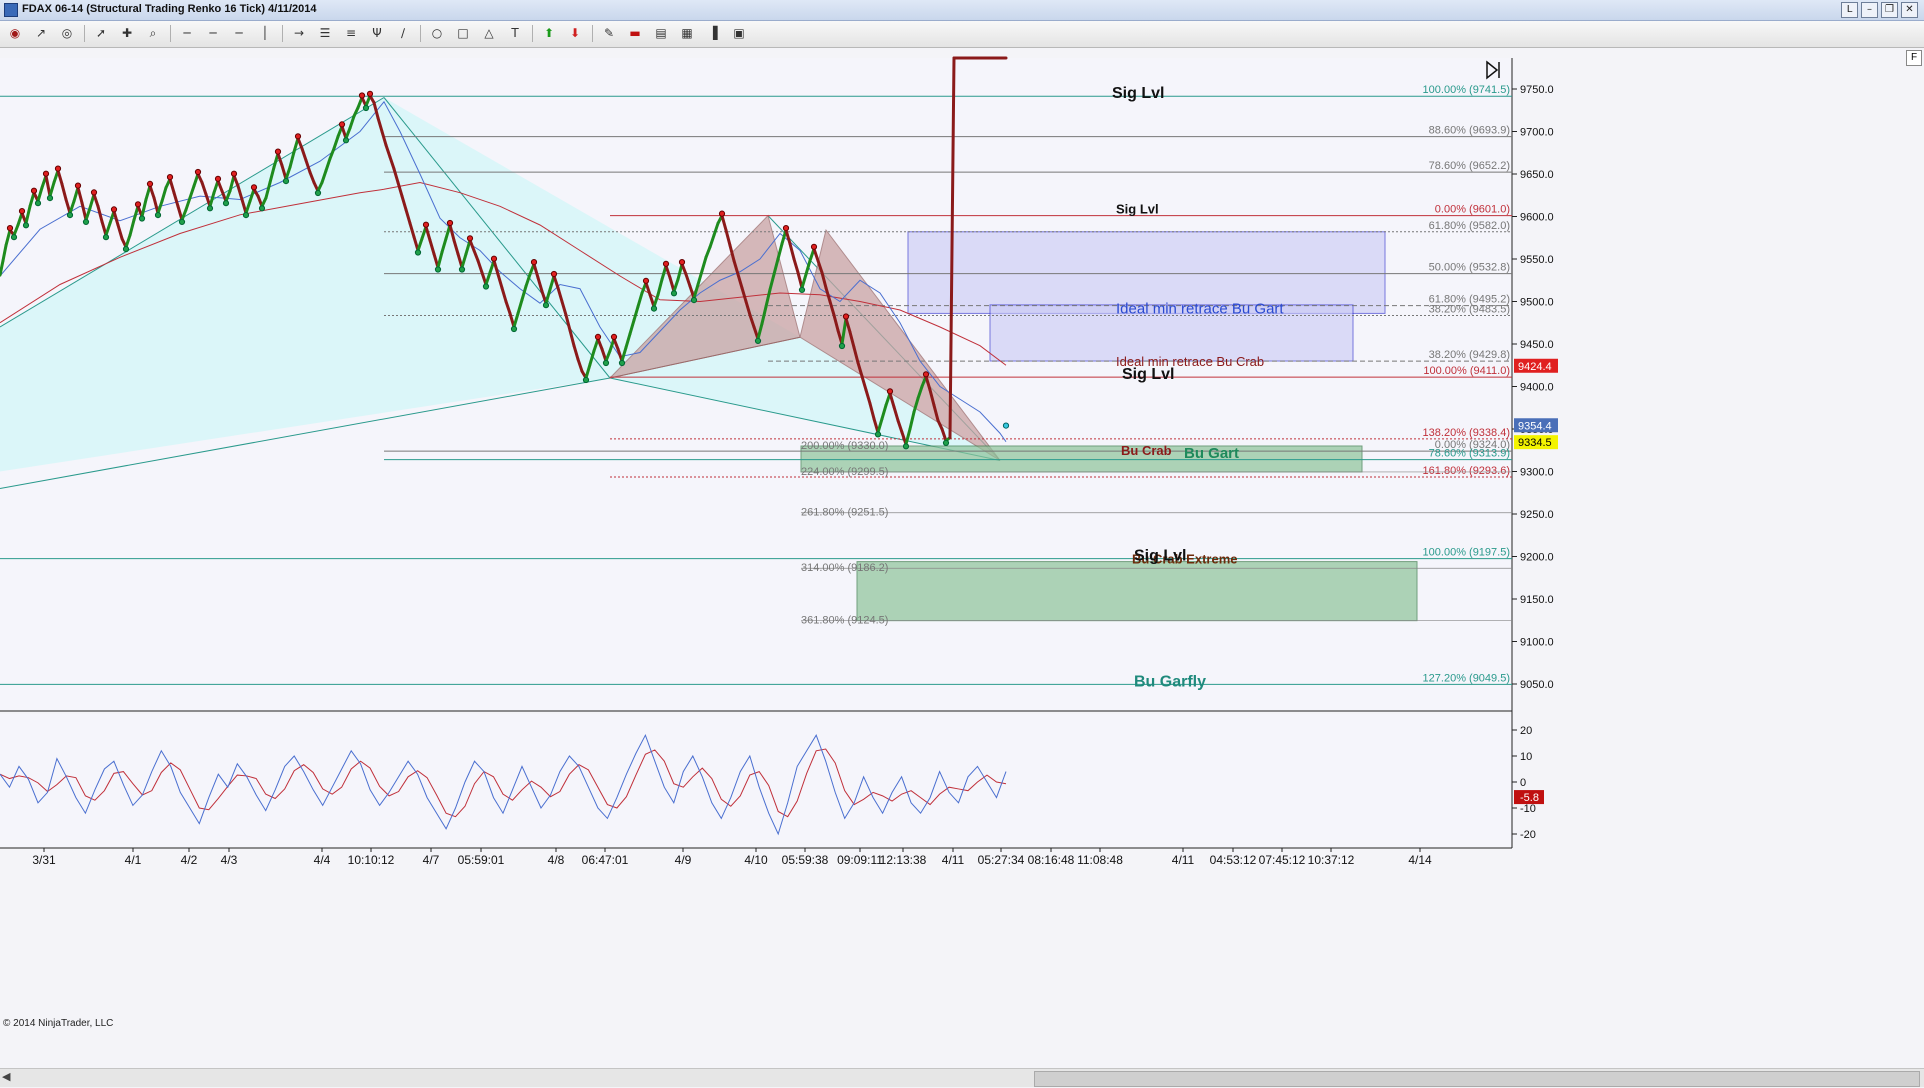  Describe the element at coordinates (1879, 10) in the screenshot. I see `window-controls: L – ❐ ✕` at that location.